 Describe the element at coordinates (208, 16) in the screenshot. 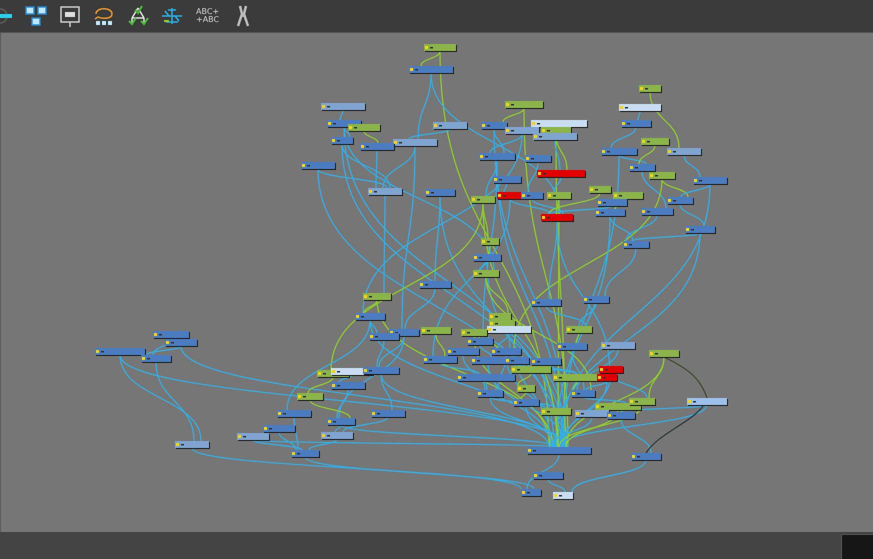

I see `text-replace-icon: ABC+ +ABC` at that location.